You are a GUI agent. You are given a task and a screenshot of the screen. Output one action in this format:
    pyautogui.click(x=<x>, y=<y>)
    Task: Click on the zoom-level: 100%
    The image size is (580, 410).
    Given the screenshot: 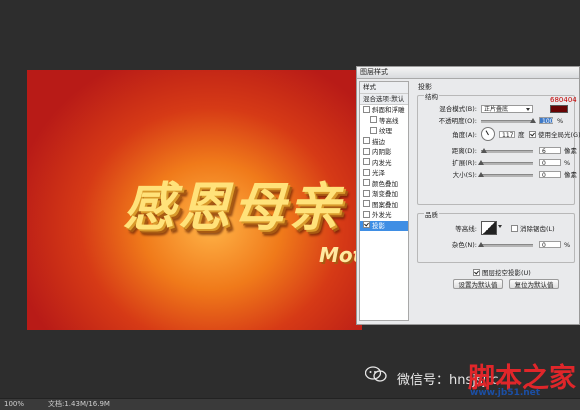 What is the action you would take?
    pyautogui.click(x=14, y=404)
    